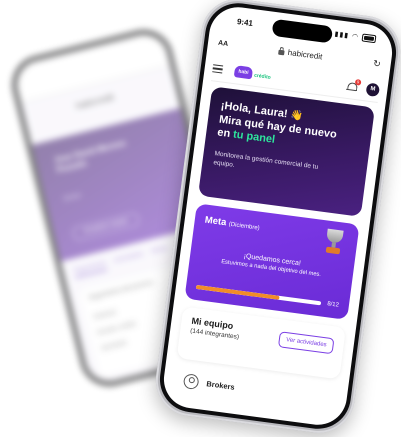 This screenshot has height=437, width=401. Describe the element at coordinates (237, 292) in the screenshot. I see `progress-fill` at that location.